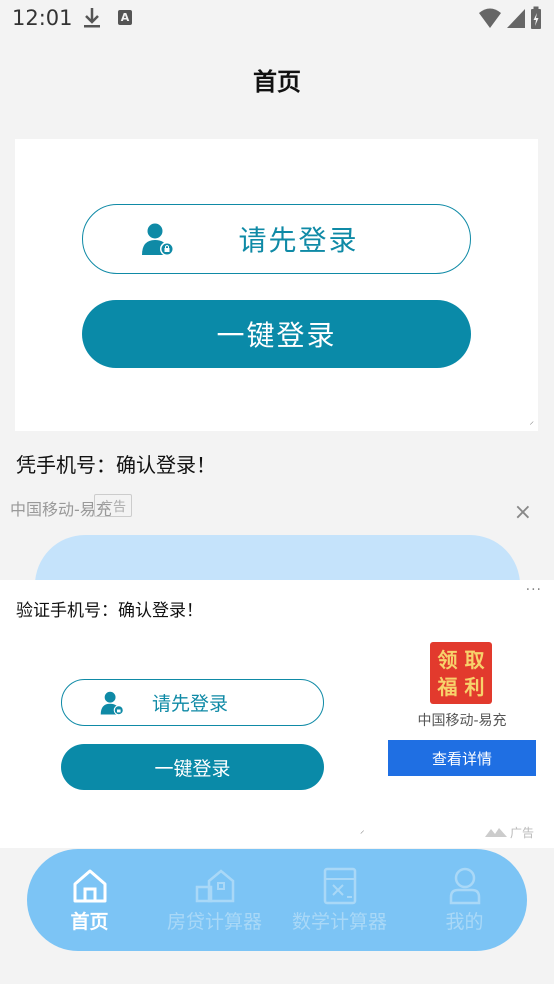  What do you see at coordinates (447, 659) in the screenshot?
I see `badge-char: 领` at bounding box center [447, 659].